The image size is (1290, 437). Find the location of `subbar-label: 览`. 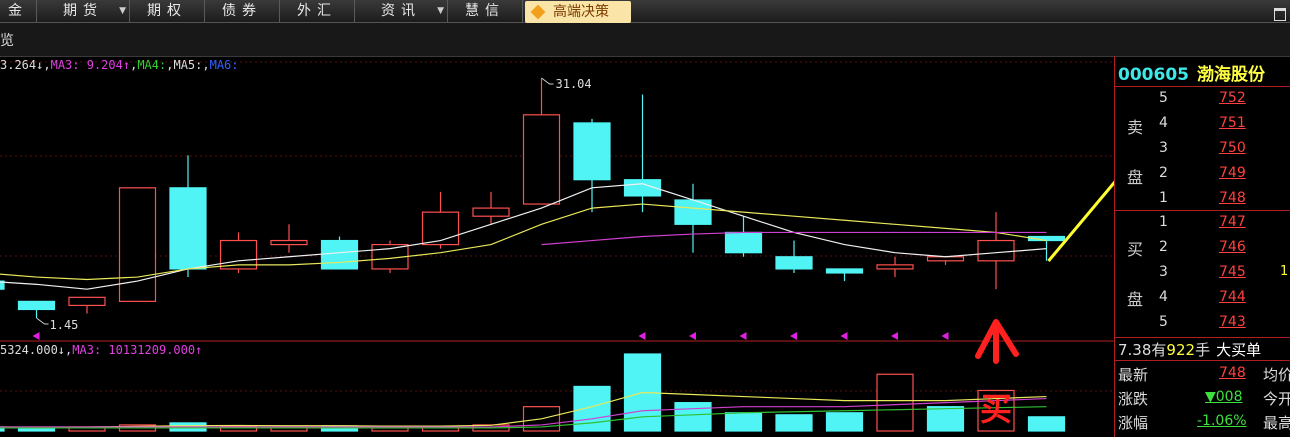

subbar-label: 览 is located at coordinates (7, 40).